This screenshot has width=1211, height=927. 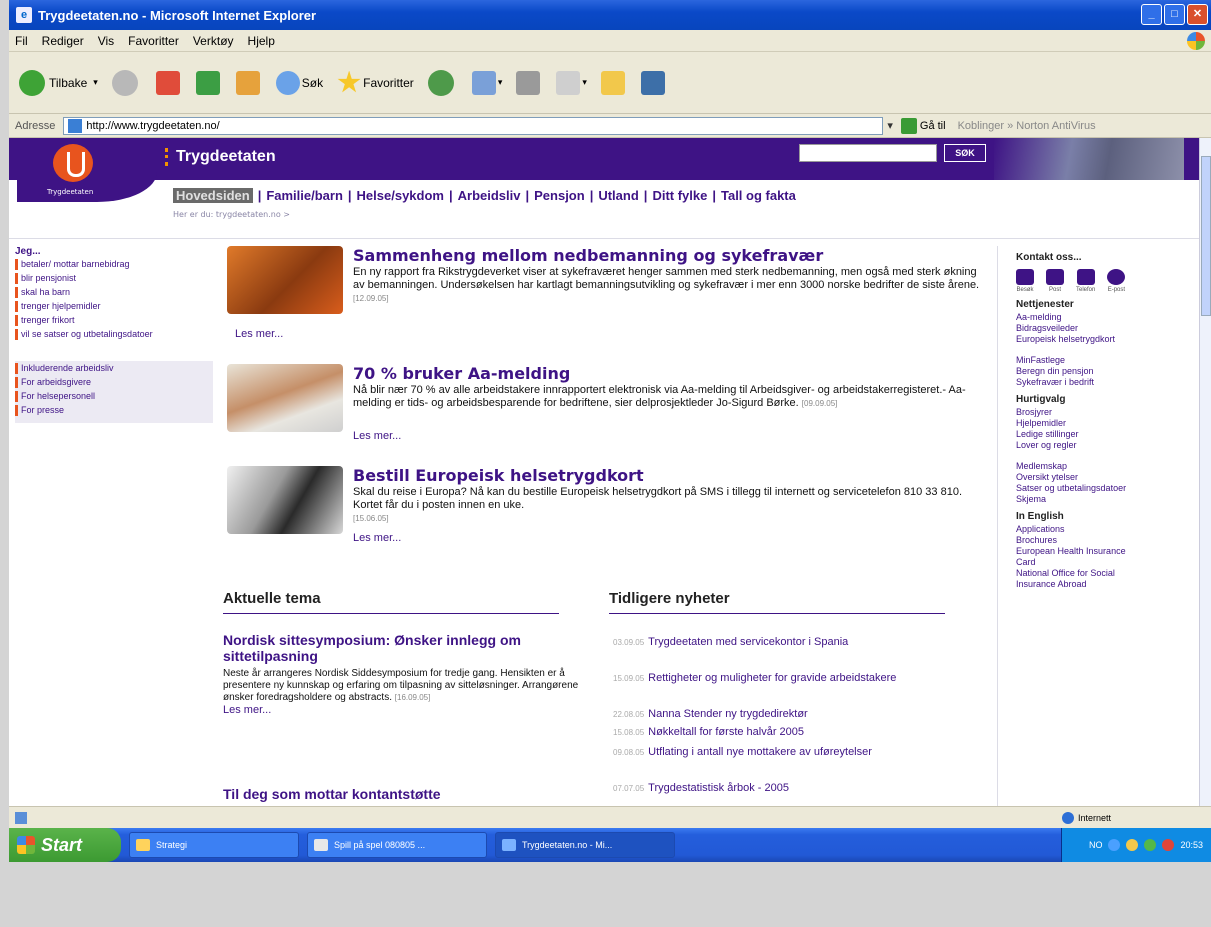 What do you see at coordinates (571, 82) in the screenshot?
I see `edit-button: ▾` at bounding box center [571, 82].